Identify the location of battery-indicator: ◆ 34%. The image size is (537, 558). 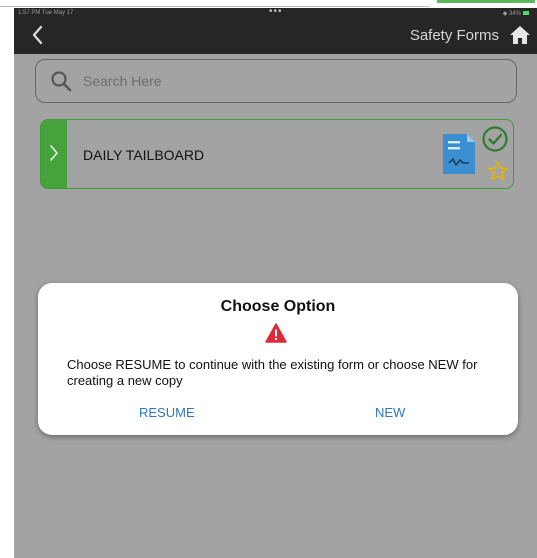
(516, 13).